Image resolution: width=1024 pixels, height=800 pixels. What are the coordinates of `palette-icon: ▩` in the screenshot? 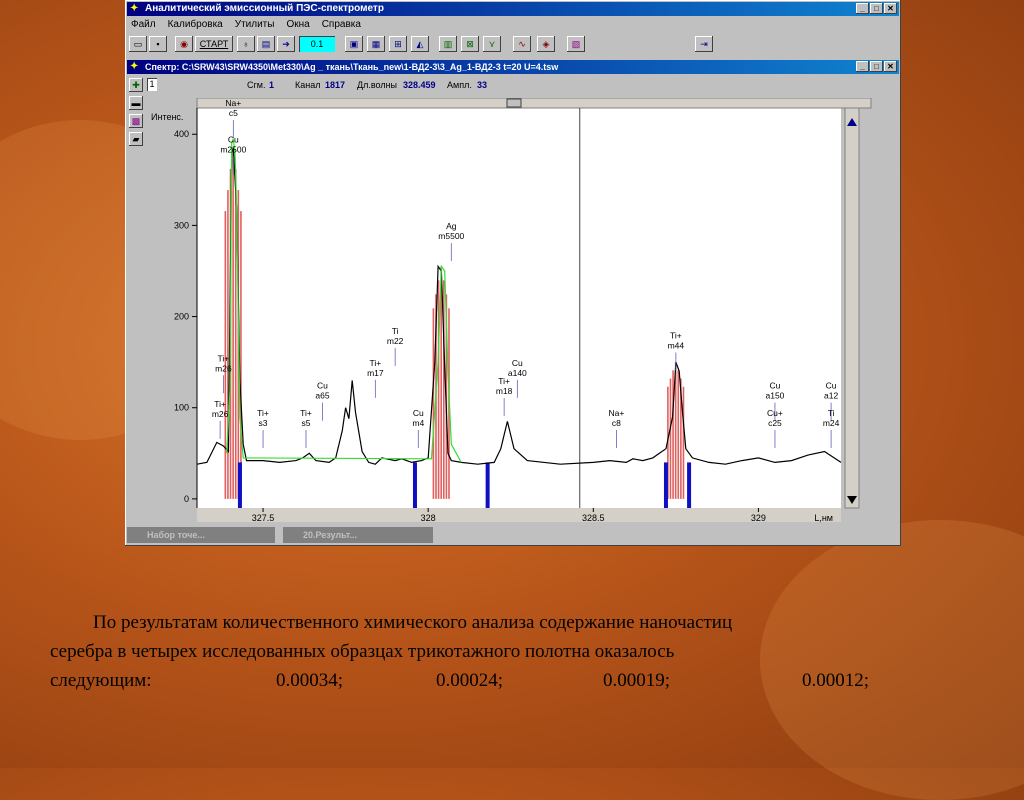 It's located at (136, 121).